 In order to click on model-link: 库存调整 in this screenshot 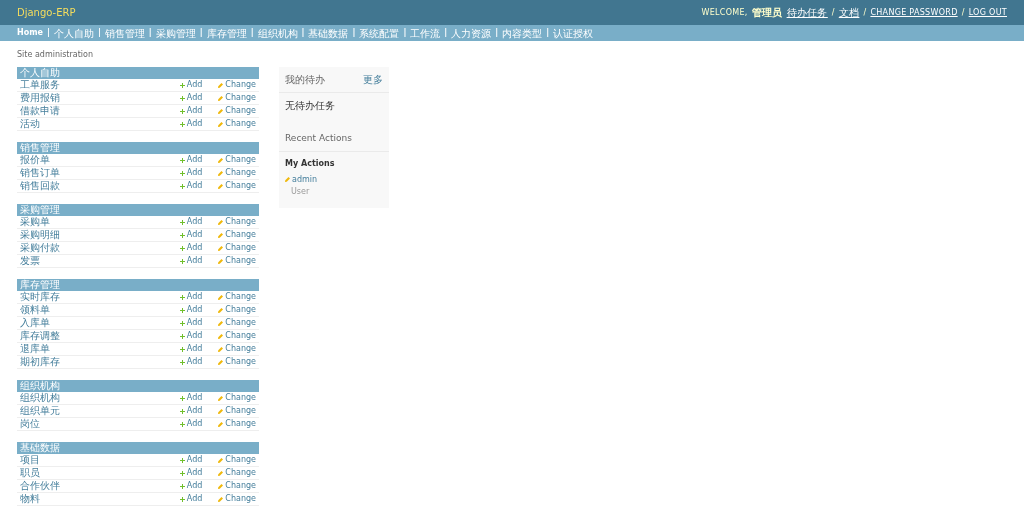, I will do `click(40, 336)`.